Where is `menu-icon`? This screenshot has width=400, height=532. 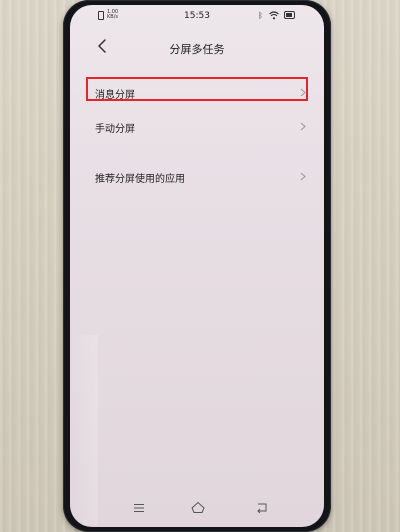 menu-icon is located at coordinates (139, 508).